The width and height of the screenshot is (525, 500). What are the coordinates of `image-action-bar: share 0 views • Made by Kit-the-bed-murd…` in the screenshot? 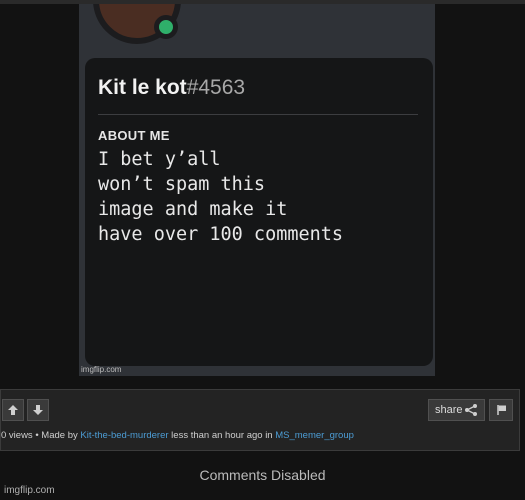 It's located at (260, 420).